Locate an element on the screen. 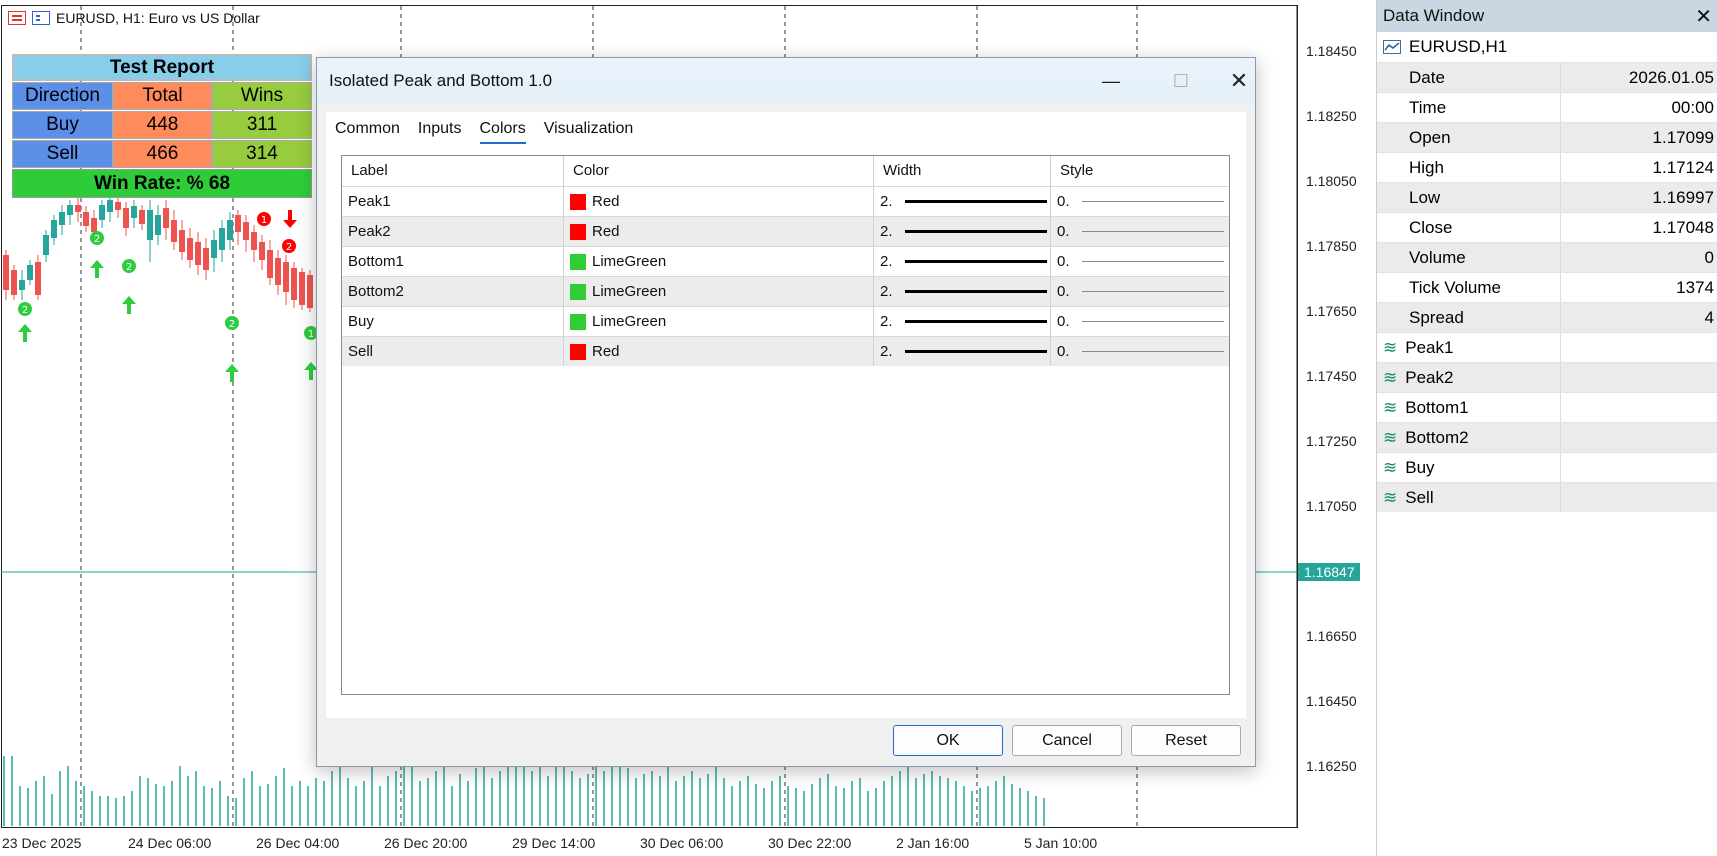 The height and width of the screenshot is (856, 1717). price-tick: 1.17250 is located at coordinates (1331, 441).